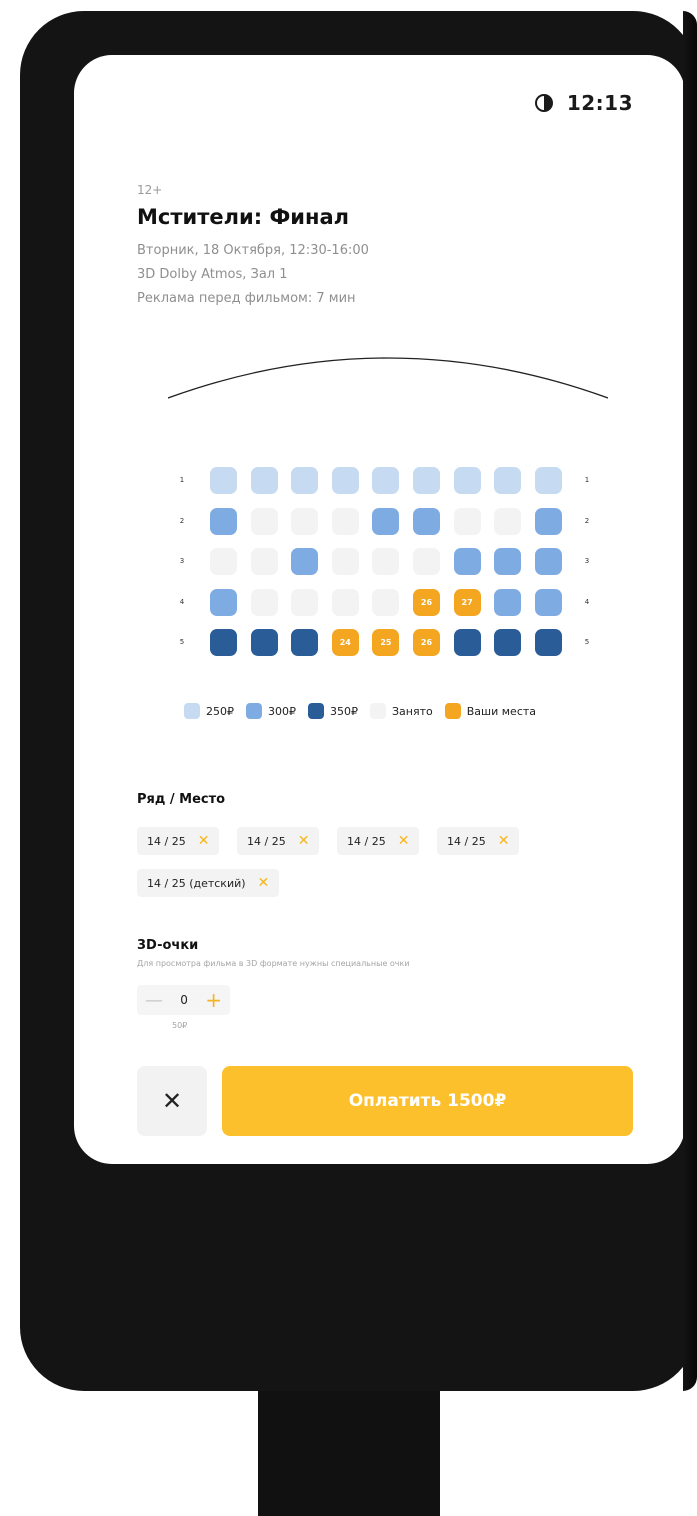  Describe the element at coordinates (508, 561) in the screenshot. I see `seat-r3-s8` at that location.